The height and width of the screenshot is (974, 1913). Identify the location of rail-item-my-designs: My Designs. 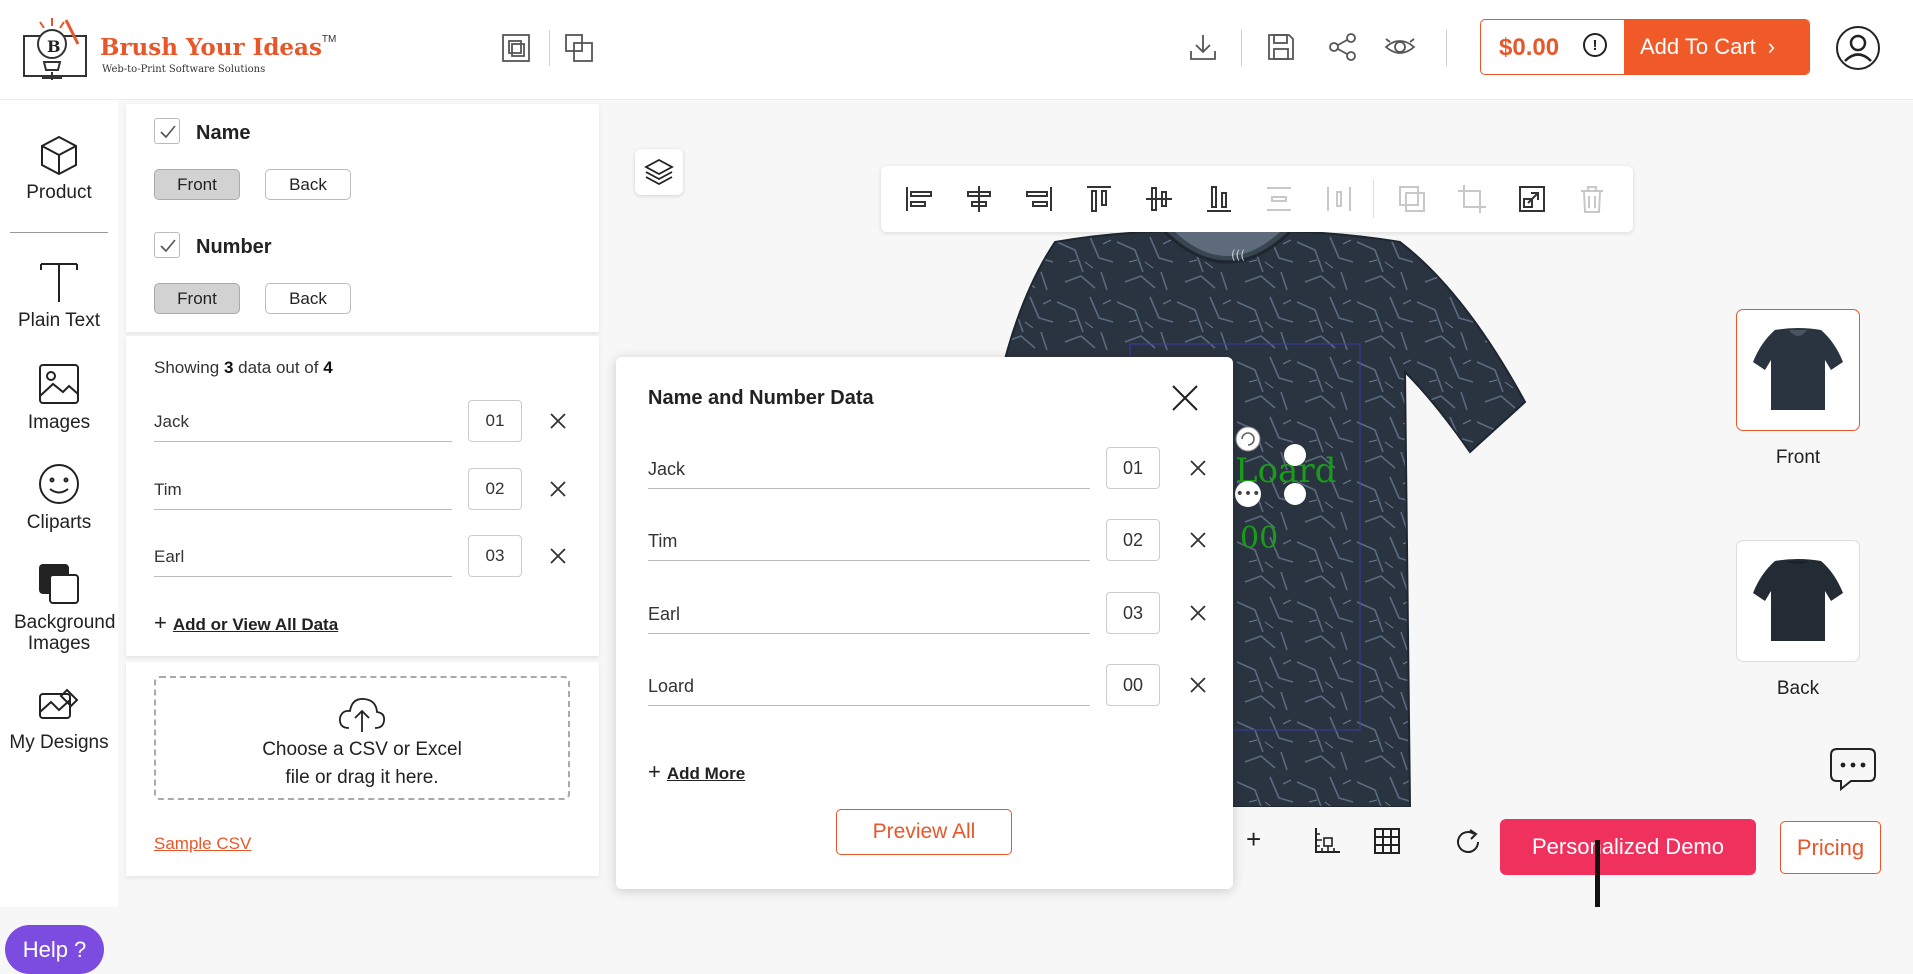
(59, 720).